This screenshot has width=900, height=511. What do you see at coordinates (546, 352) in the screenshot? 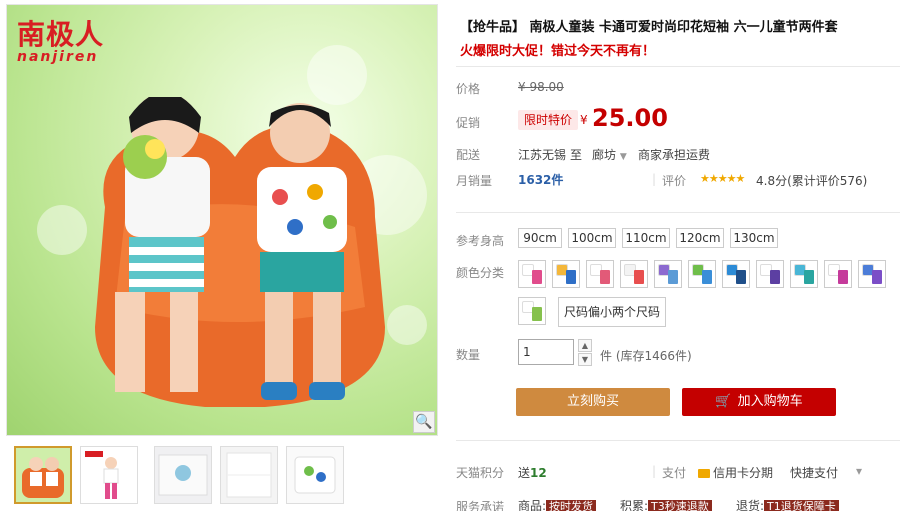
I see `quantity-input: 1` at bounding box center [546, 352].